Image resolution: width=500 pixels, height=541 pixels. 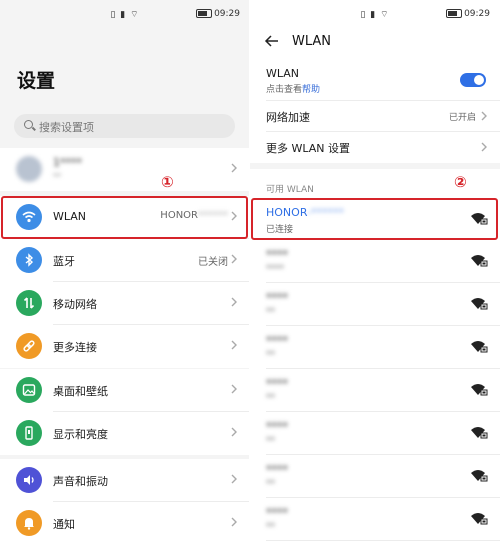 I want to click on sound-icon, so click(x=29, y=480).